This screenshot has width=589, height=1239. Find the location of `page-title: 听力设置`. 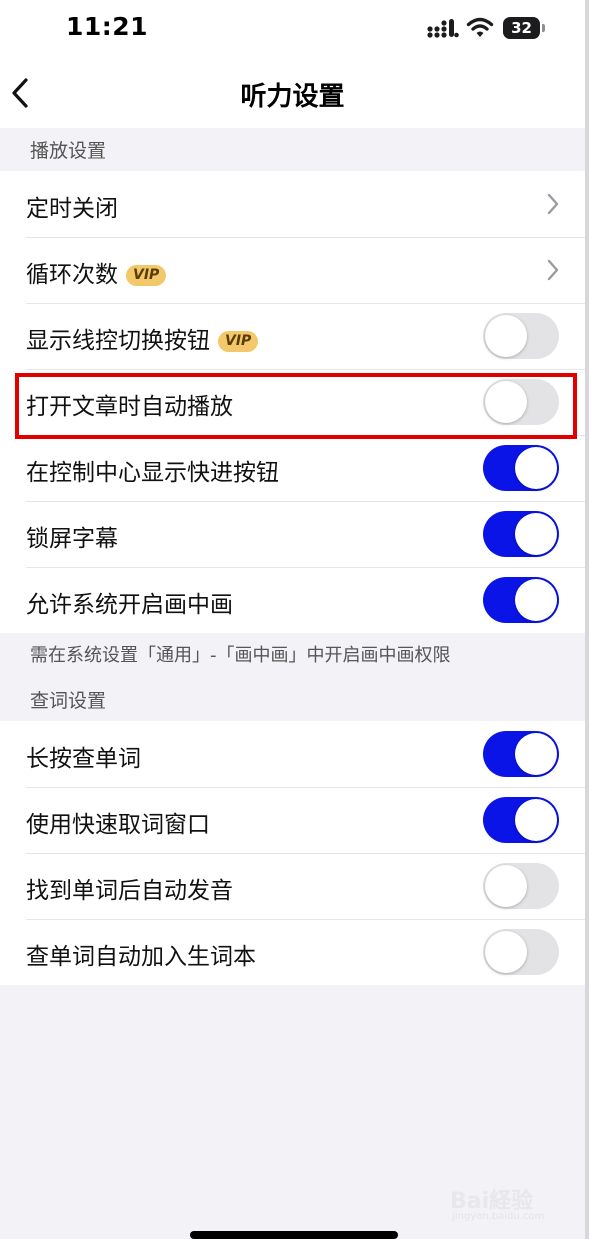

page-title: 听力设置 is located at coordinates (292, 97).